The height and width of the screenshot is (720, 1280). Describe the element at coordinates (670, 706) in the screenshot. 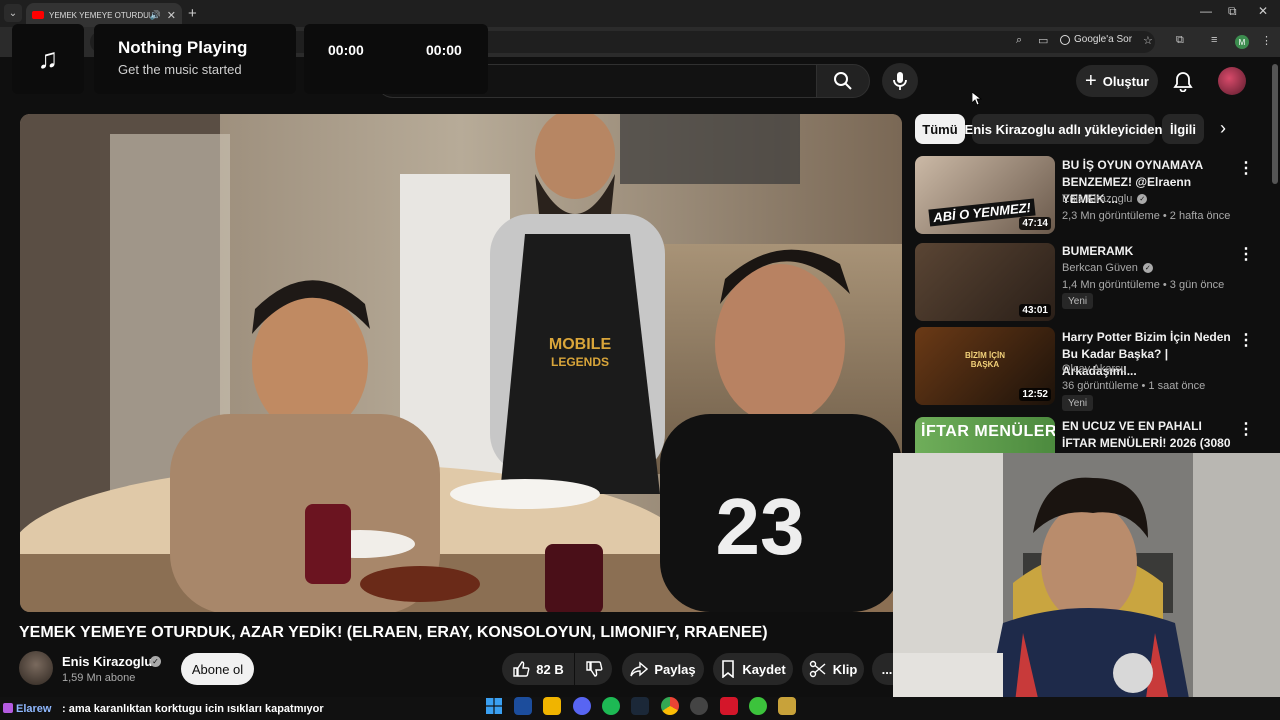

I see `chrome-icon` at that location.